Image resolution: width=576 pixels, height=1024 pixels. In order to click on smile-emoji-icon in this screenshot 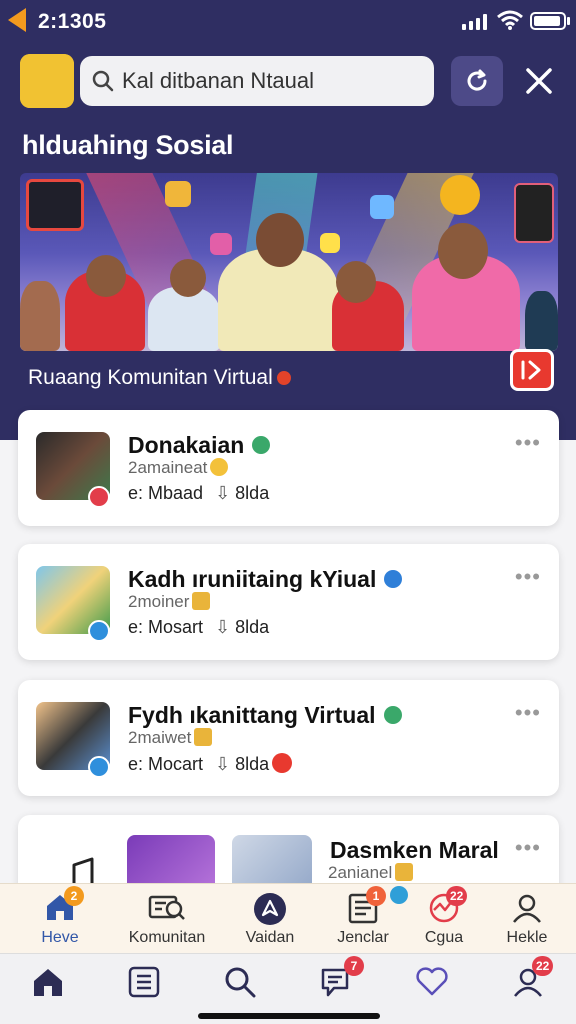, I will do `click(219, 467)`.